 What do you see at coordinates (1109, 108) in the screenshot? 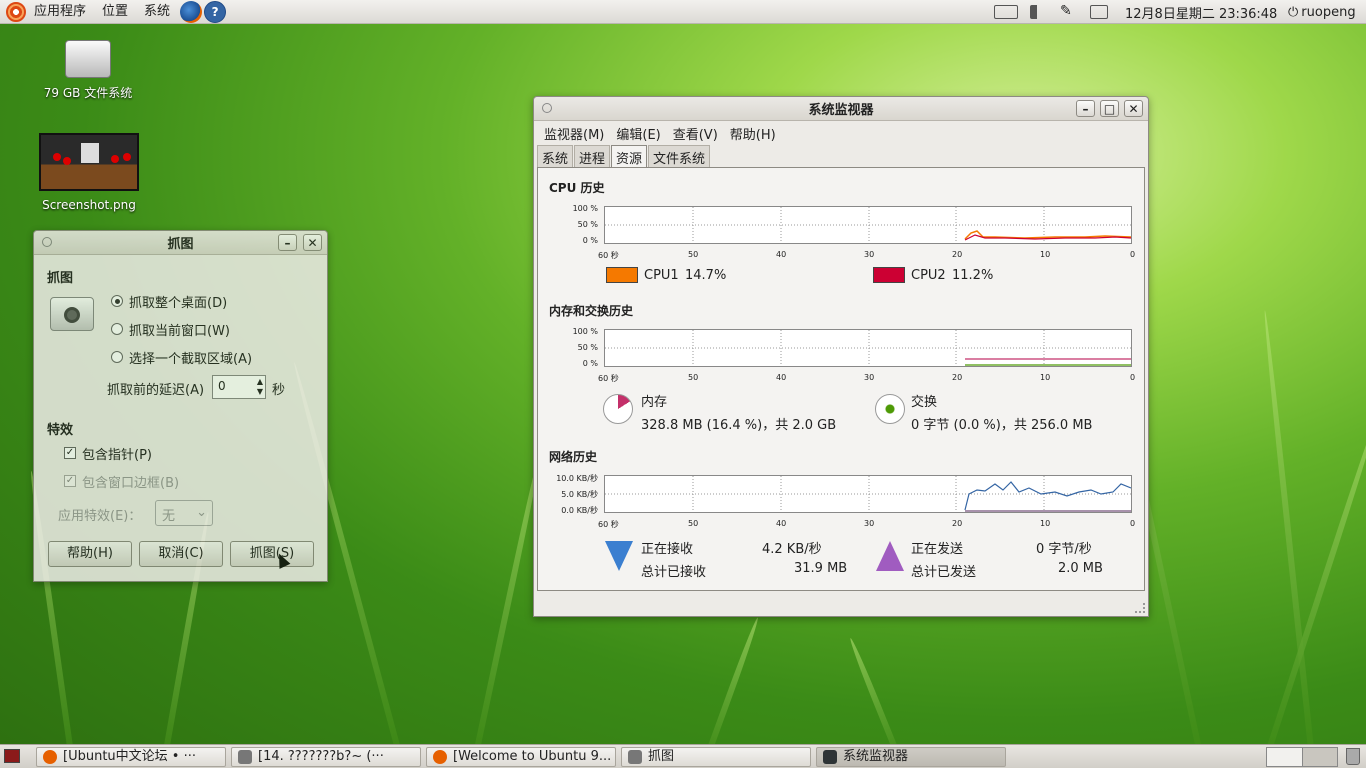
I see `maximize-button: □` at bounding box center [1109, 108].